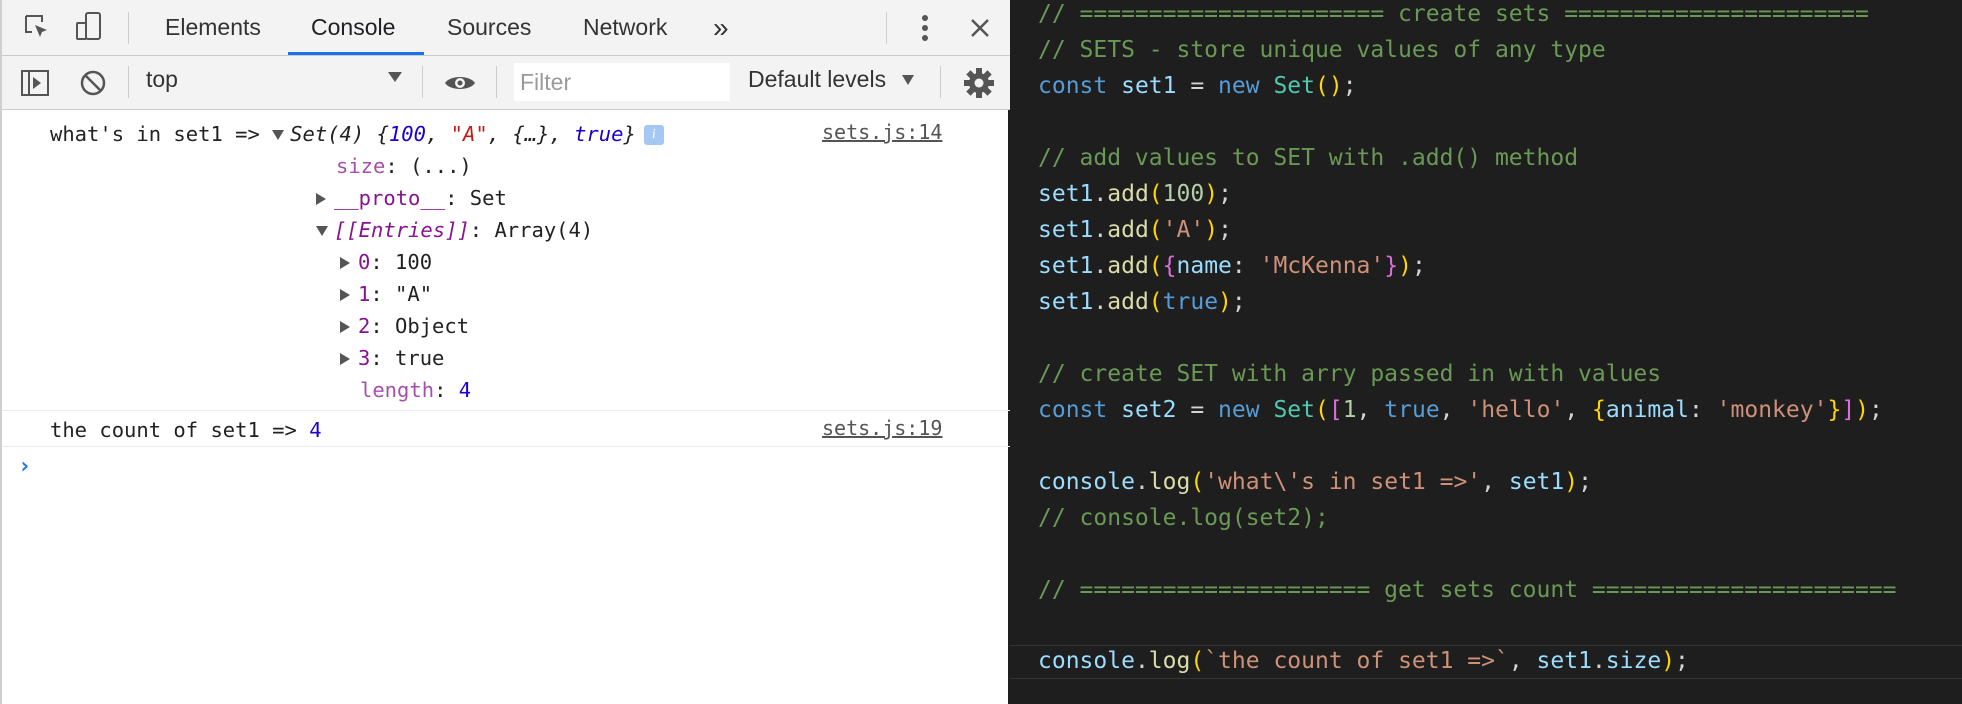 The width and height of the screenshot is (1962, 704). What do you see at coordinates (882, 428) in the screenshot?
I see `source-link: sets.js:19` at bounding box center [882, 428].